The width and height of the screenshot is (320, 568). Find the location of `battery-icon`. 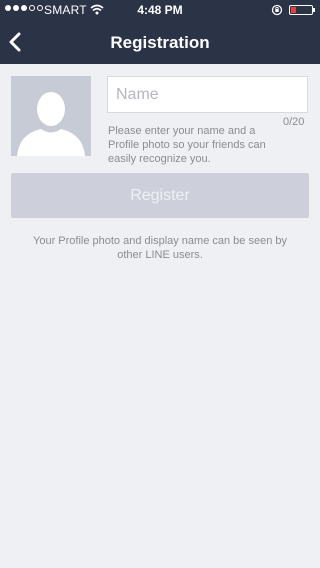

battery-icon is located at coordinates (302, 10).